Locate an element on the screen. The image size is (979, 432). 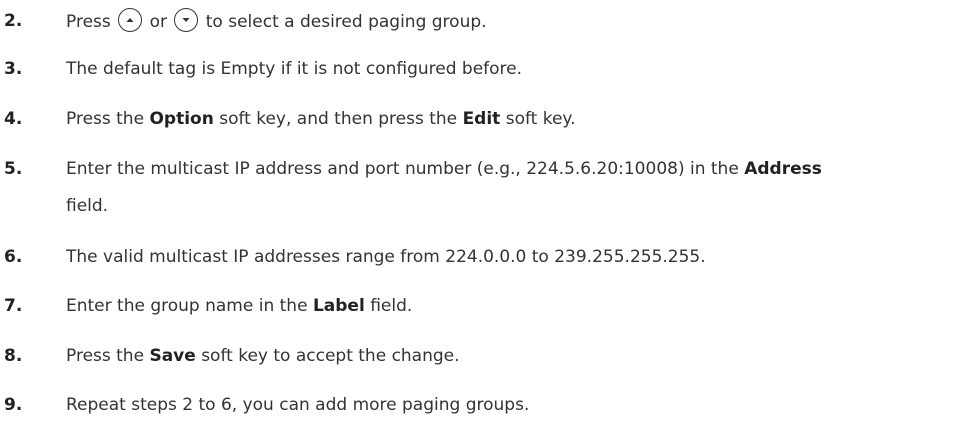
address-field-label: Address is located at coordinates (783, 169).